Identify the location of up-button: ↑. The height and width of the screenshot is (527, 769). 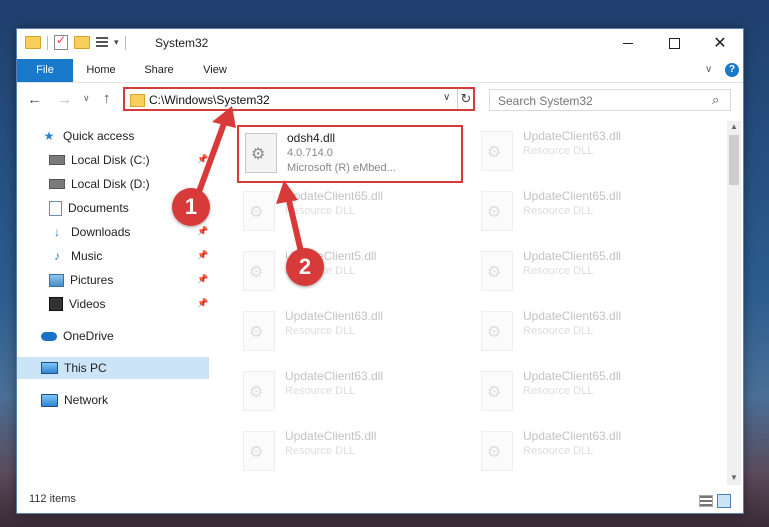
(107, 98).